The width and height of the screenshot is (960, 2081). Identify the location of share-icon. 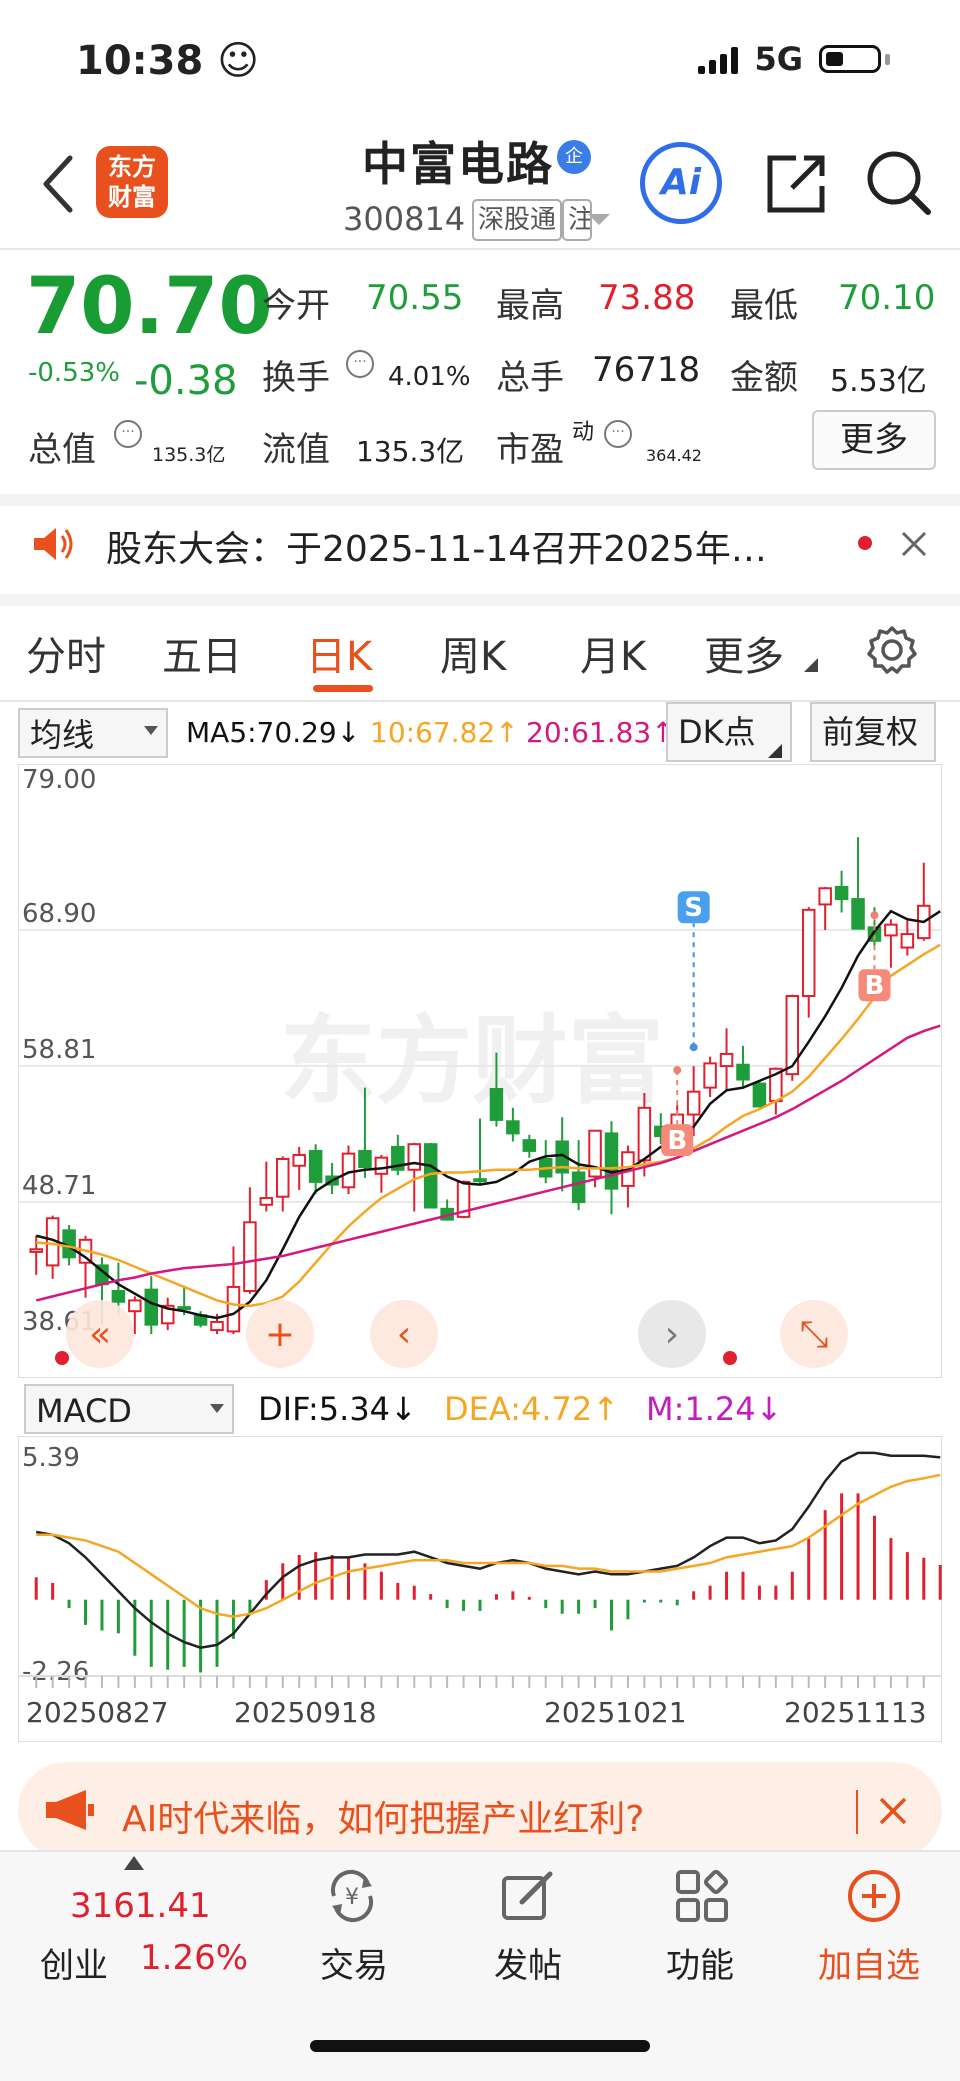
(797, 183).